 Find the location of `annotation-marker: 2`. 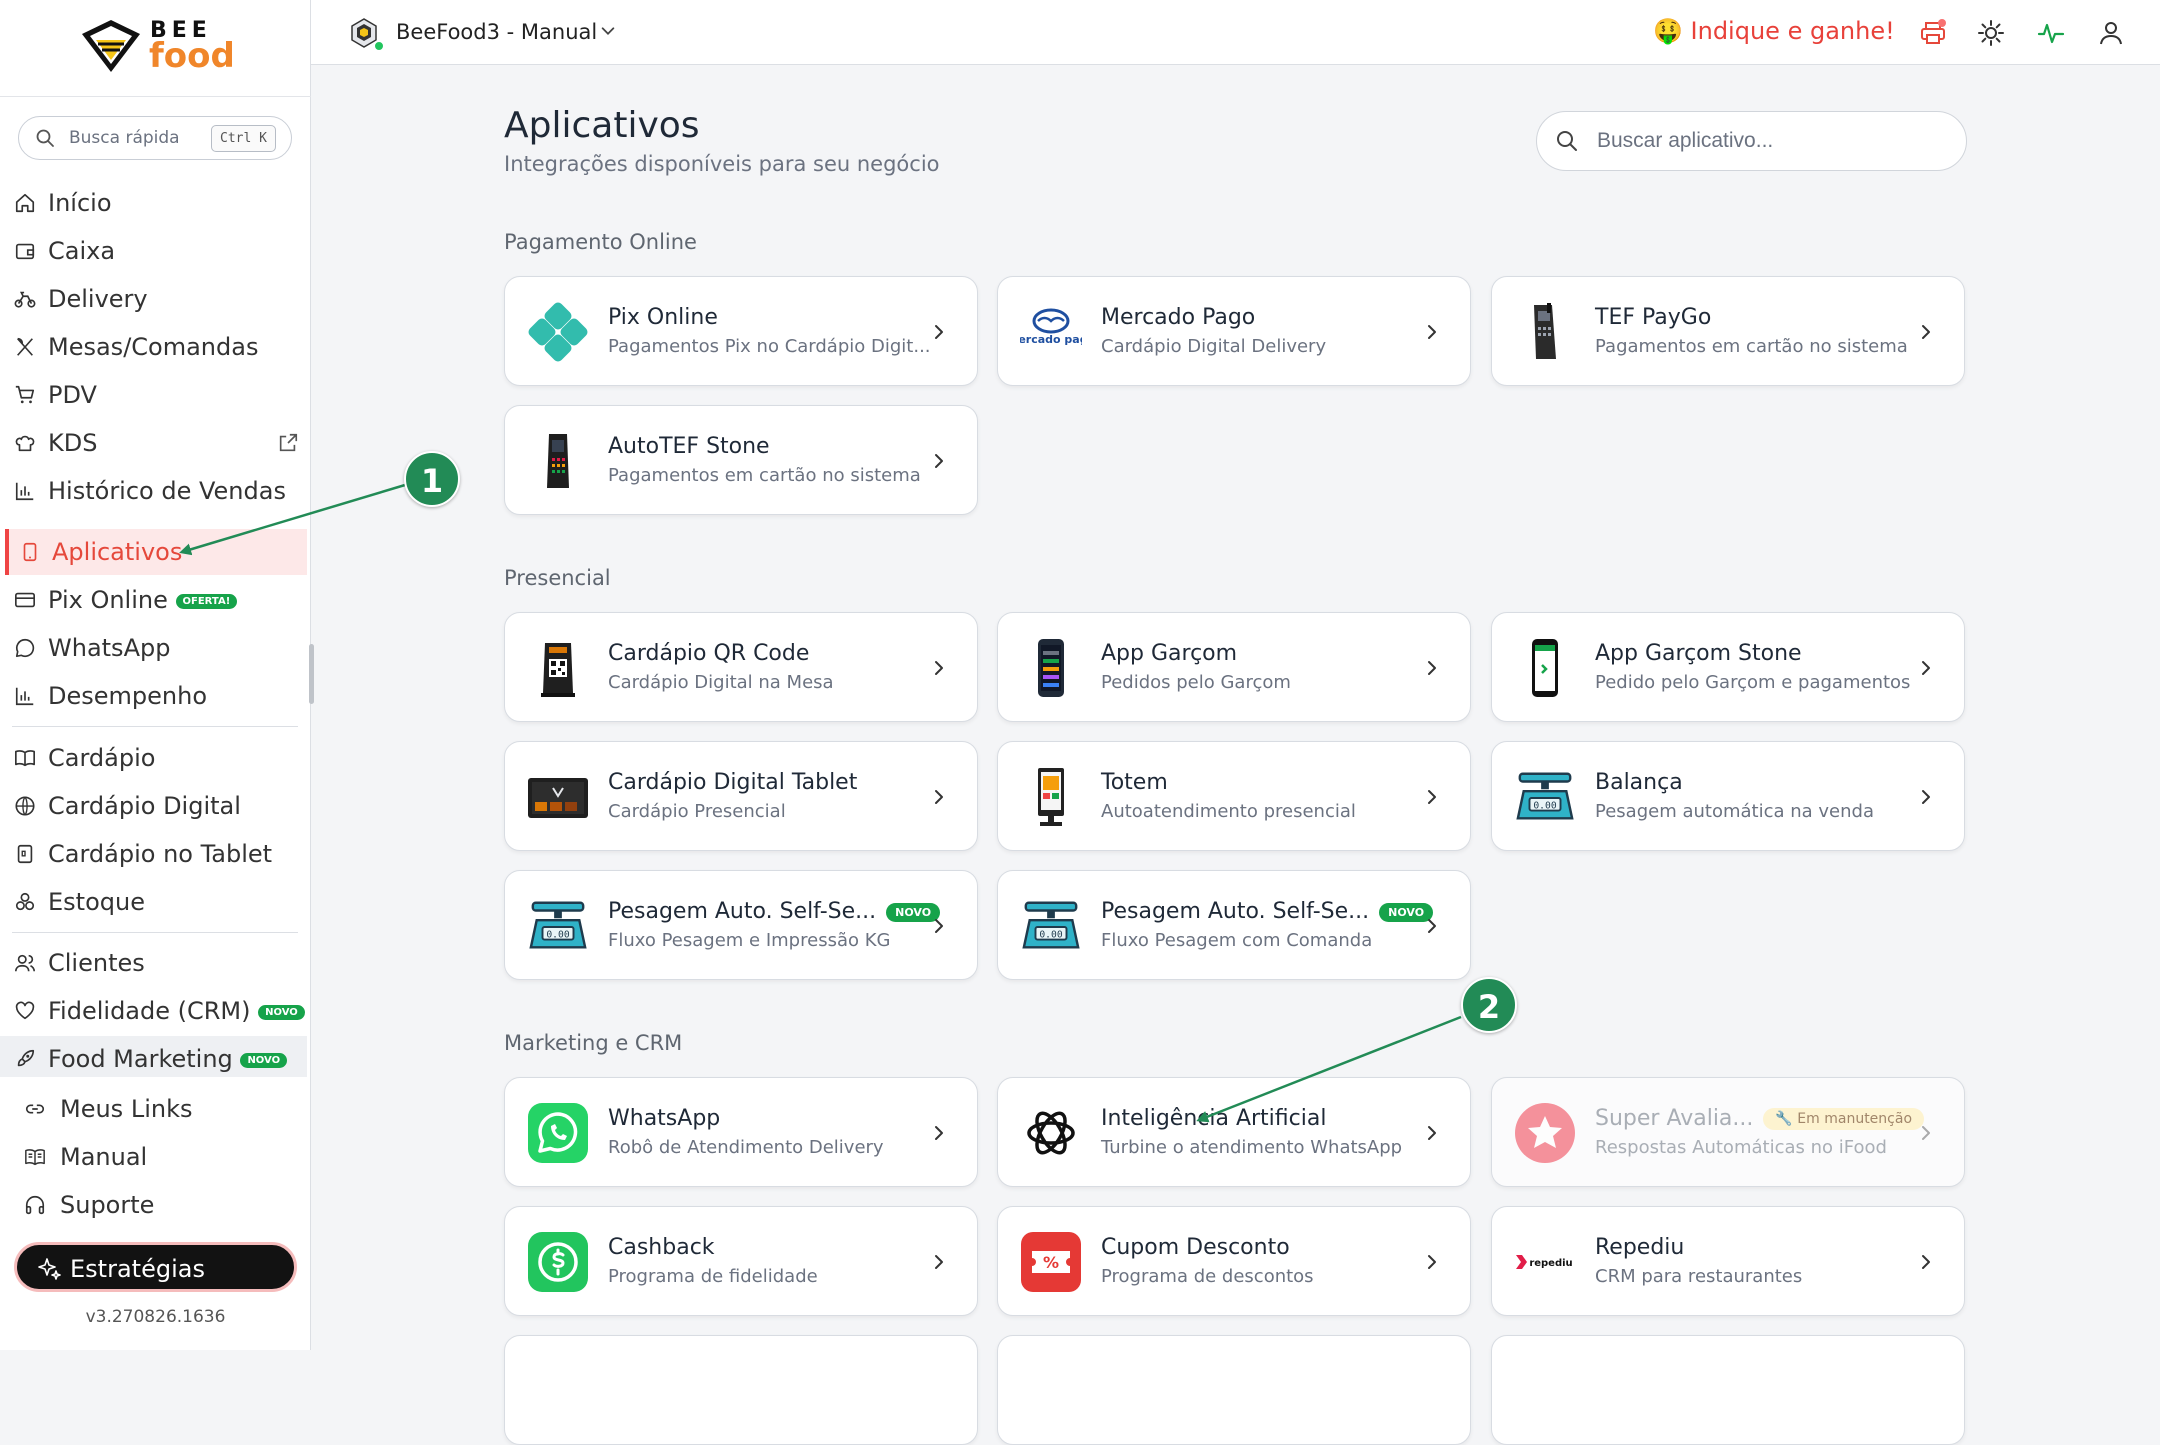

annotation-marker: 2 is located at coordinates (1489, 1005).